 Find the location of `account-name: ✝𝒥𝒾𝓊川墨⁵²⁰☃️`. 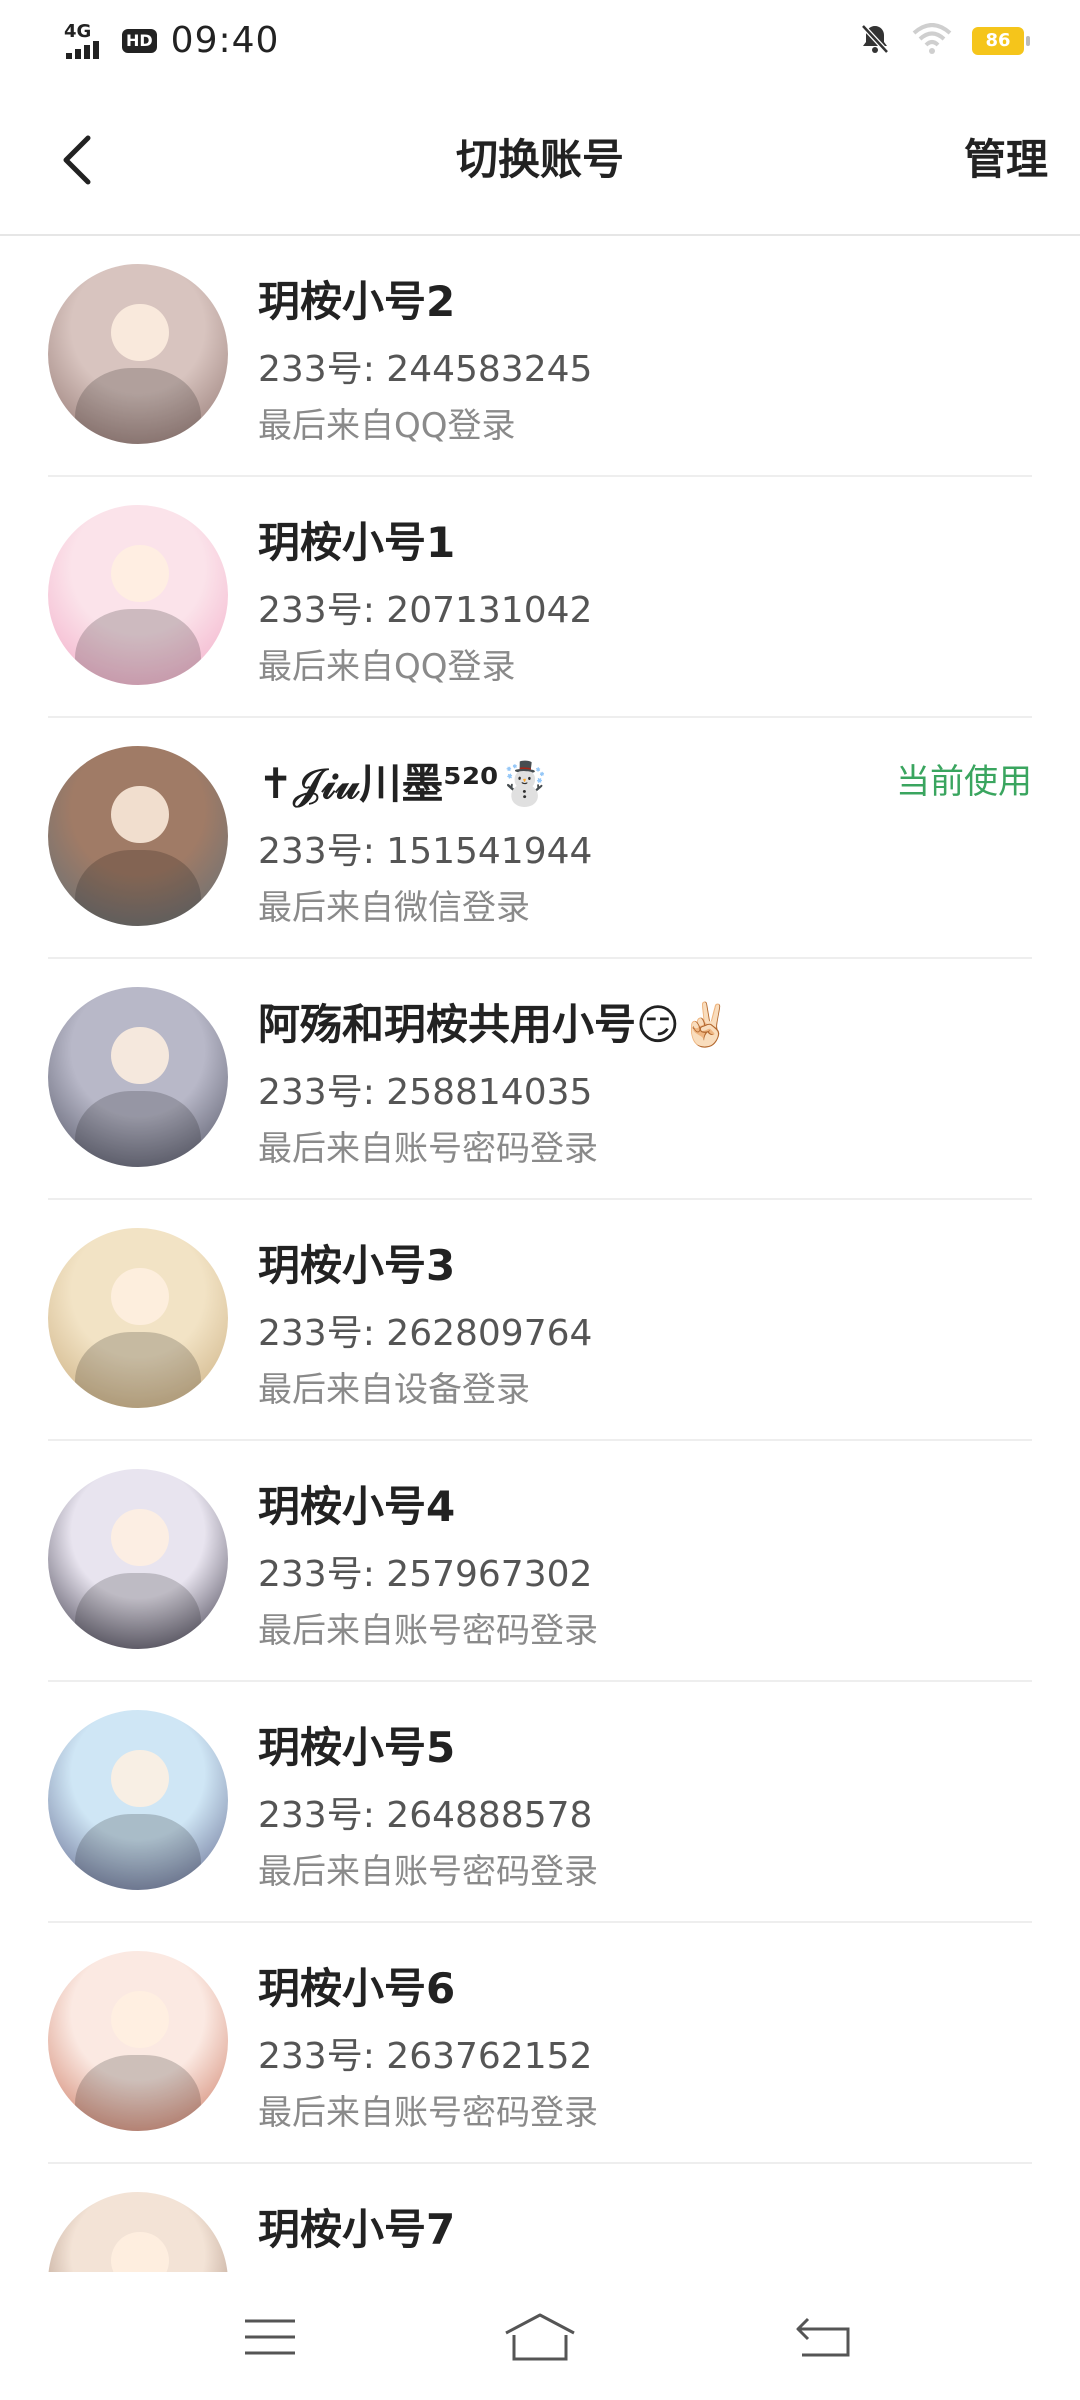

account-name: ✝𝒥𝒾𝓊川墨⁵²⁰☃️ is located at coordinates (404, 783).